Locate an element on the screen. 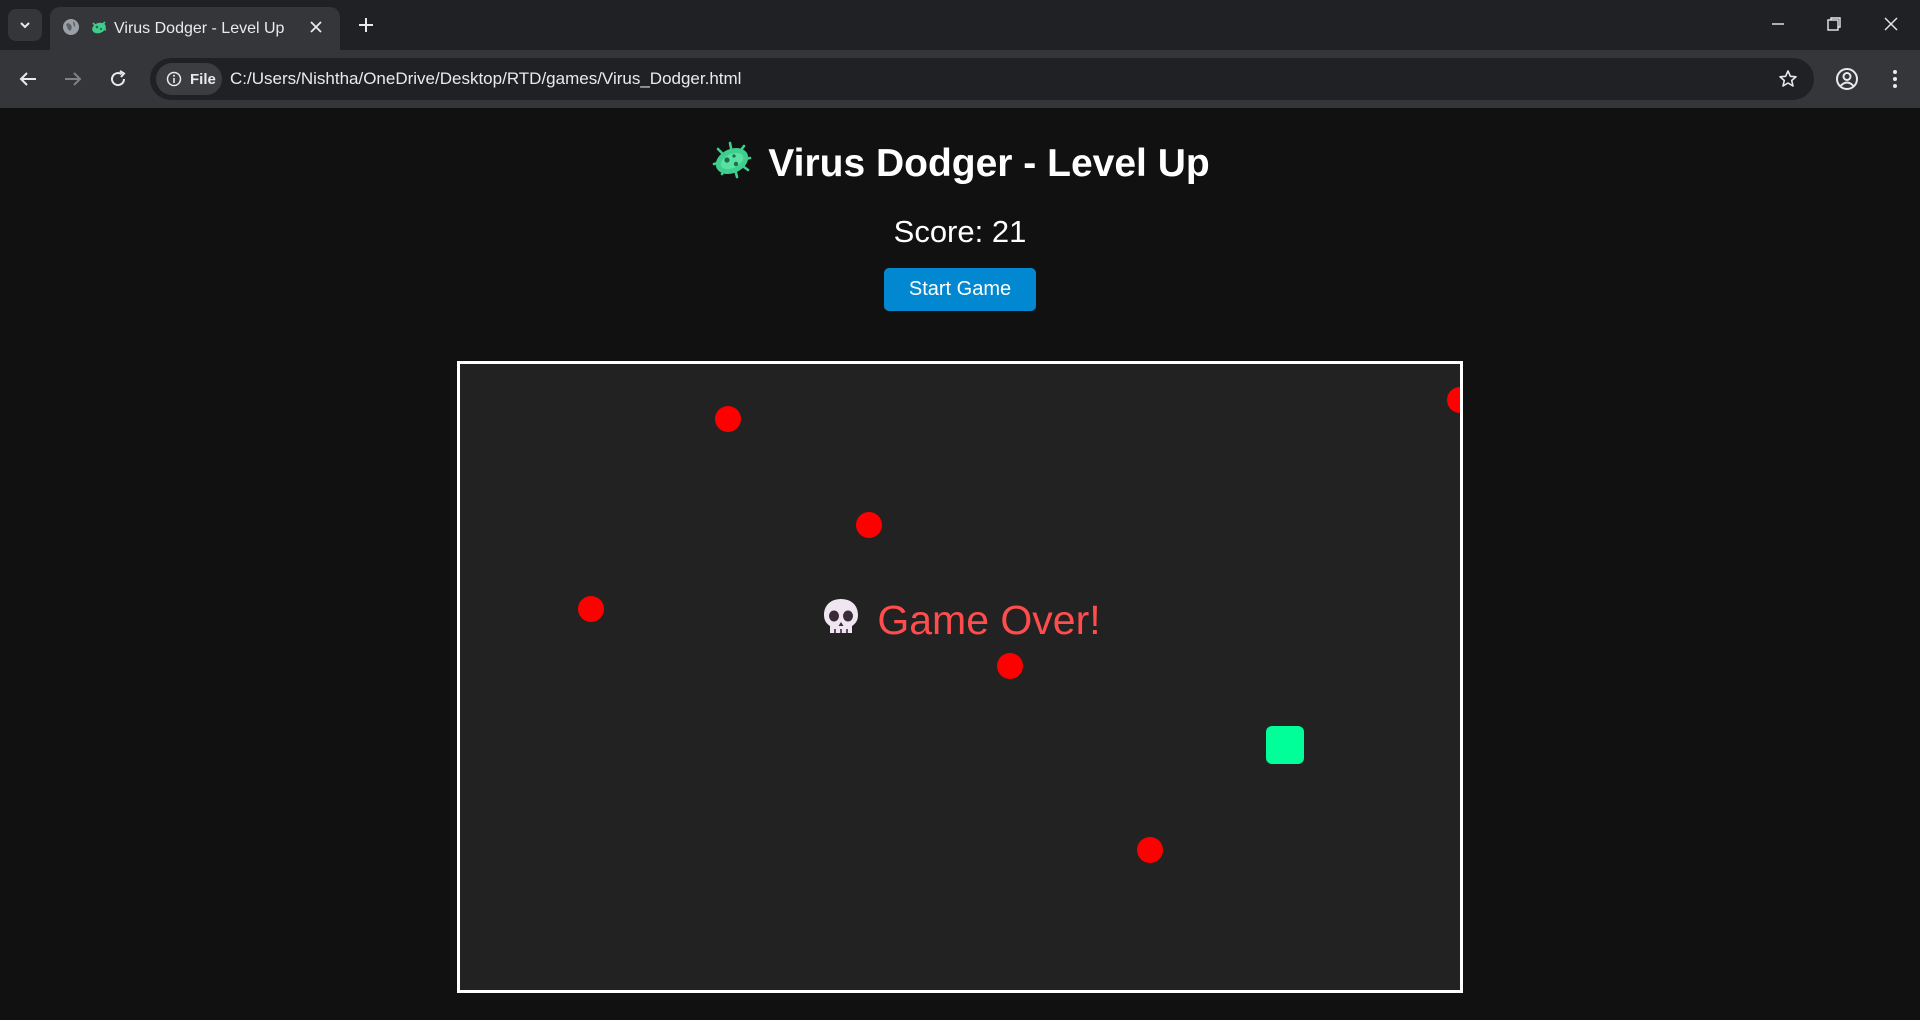  back-icon is located at coordinates (28, 79).